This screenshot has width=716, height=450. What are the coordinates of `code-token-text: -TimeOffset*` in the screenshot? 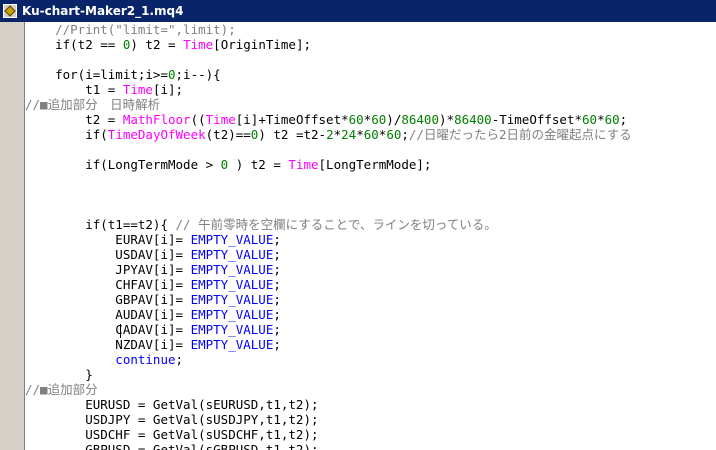 It's located at (537, 119).